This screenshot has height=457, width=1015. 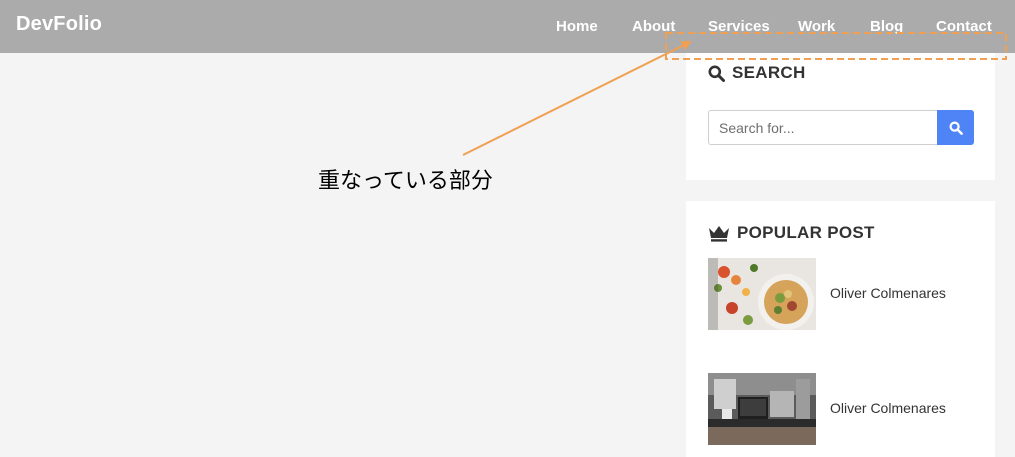 What do you see at coordinates (964, 26) in the screenshot?
I see `nav-item-contact: Contact` at bounding box center [964, 26].